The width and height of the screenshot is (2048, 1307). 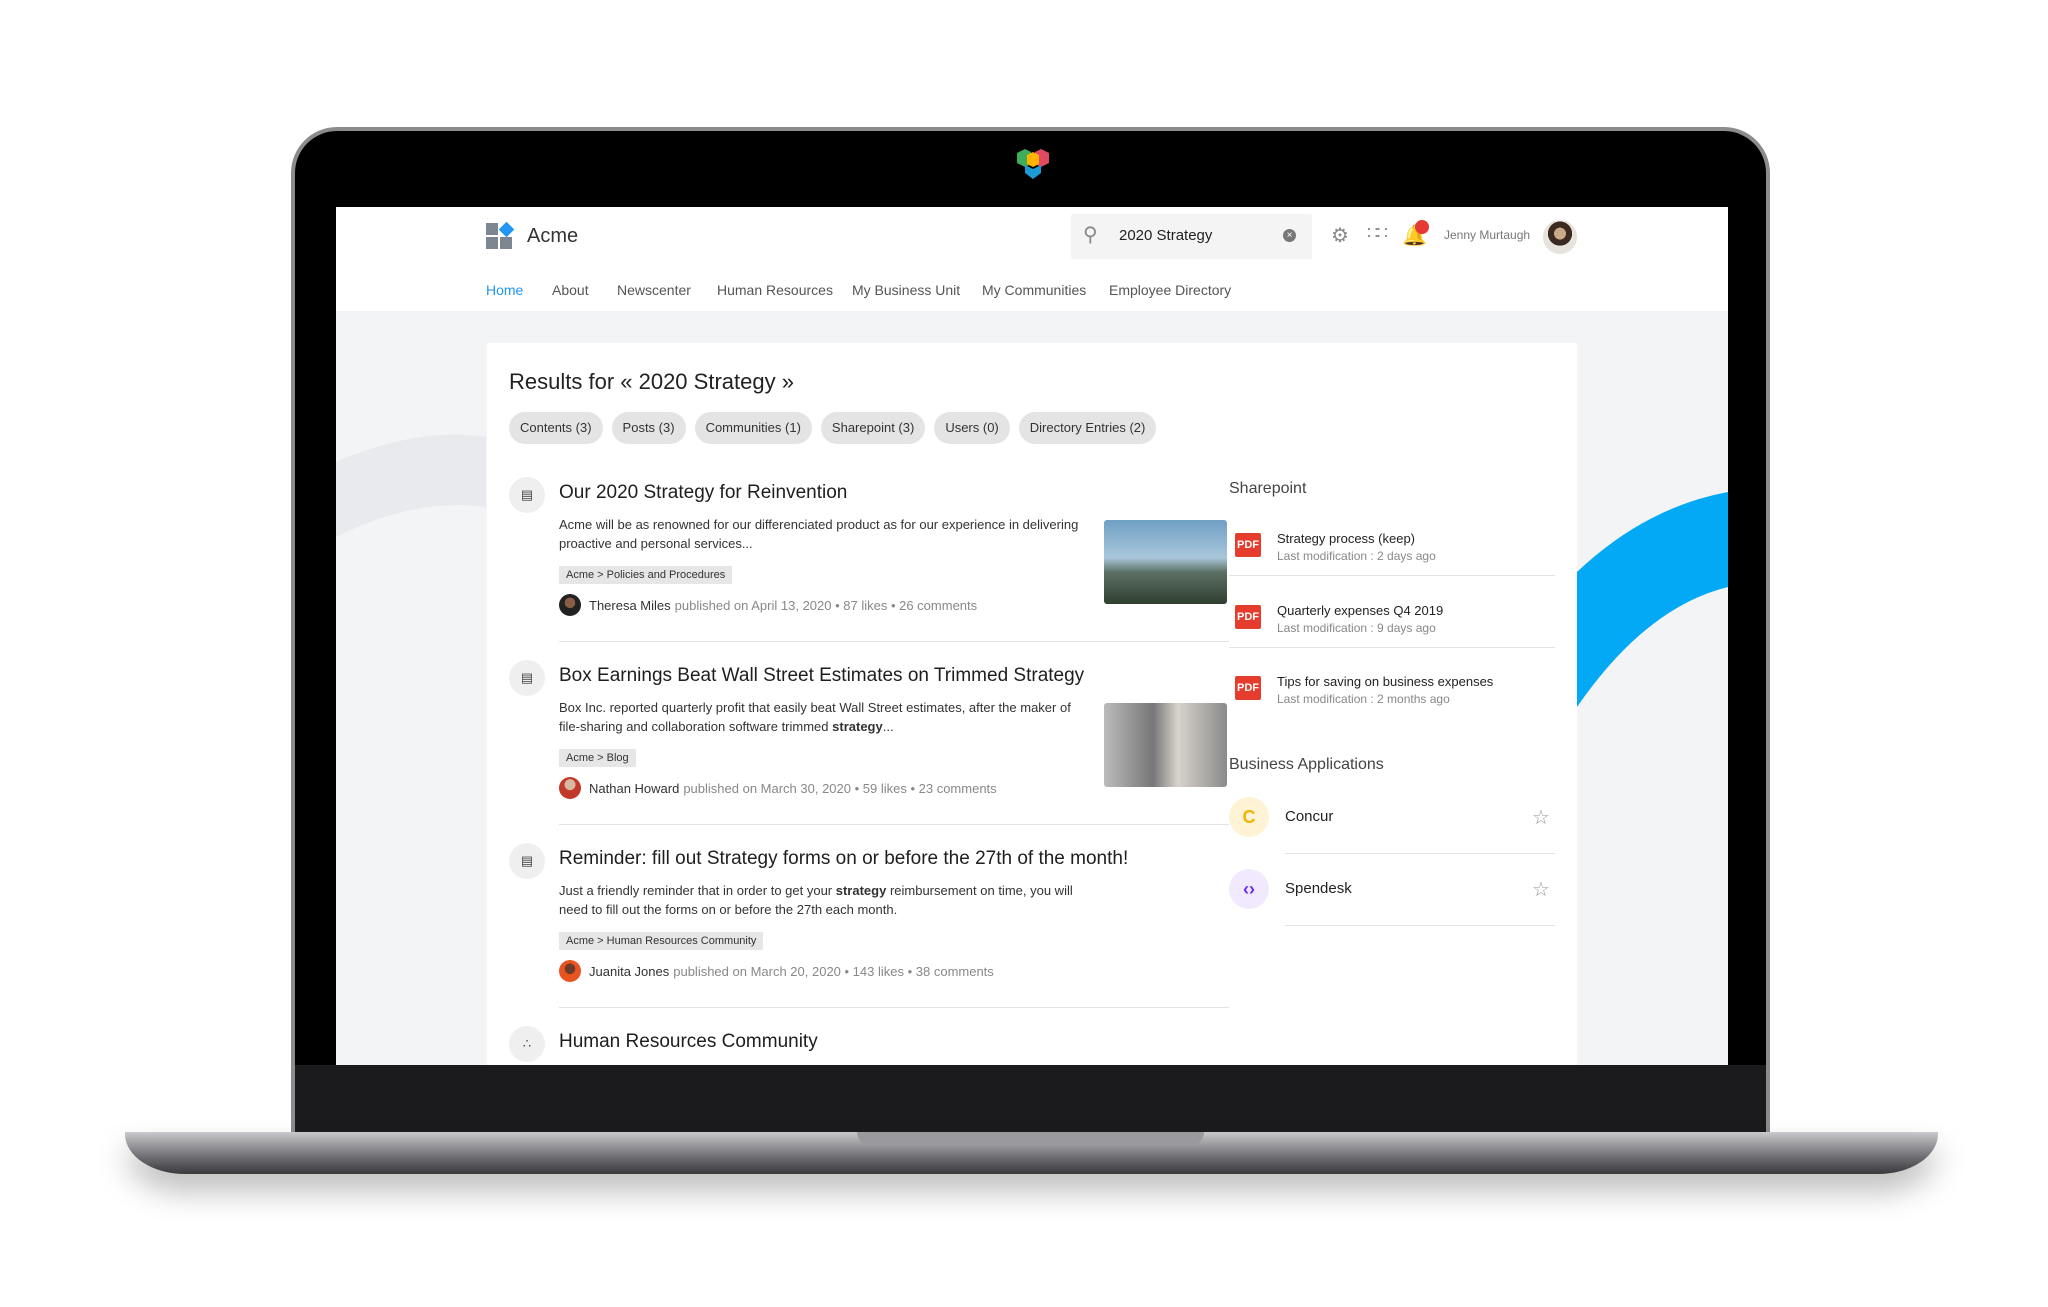 I want to click on filter-users: Users (0), so click(x=972, y=428).